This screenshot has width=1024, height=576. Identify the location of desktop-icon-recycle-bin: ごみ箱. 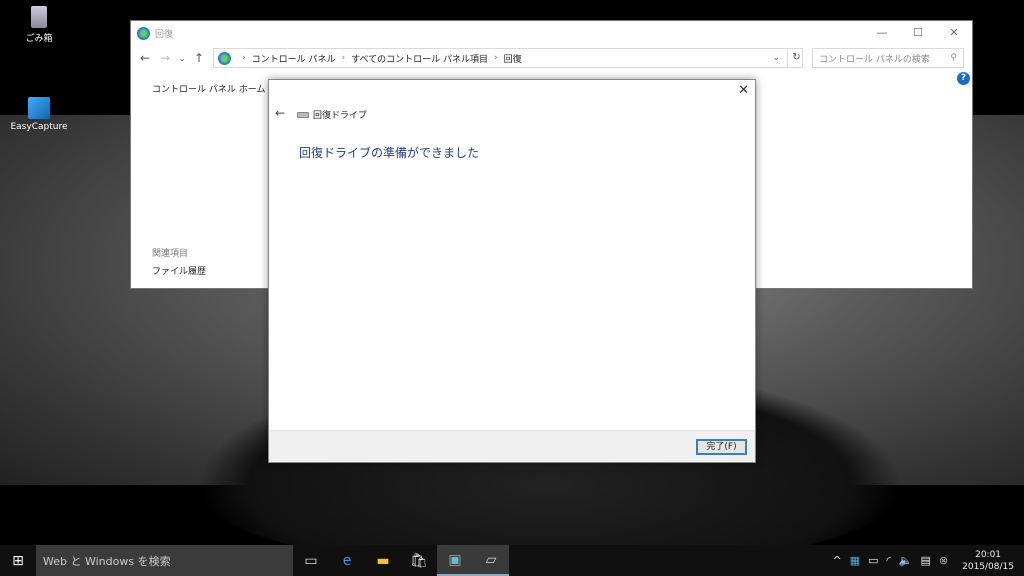
(39, 25).